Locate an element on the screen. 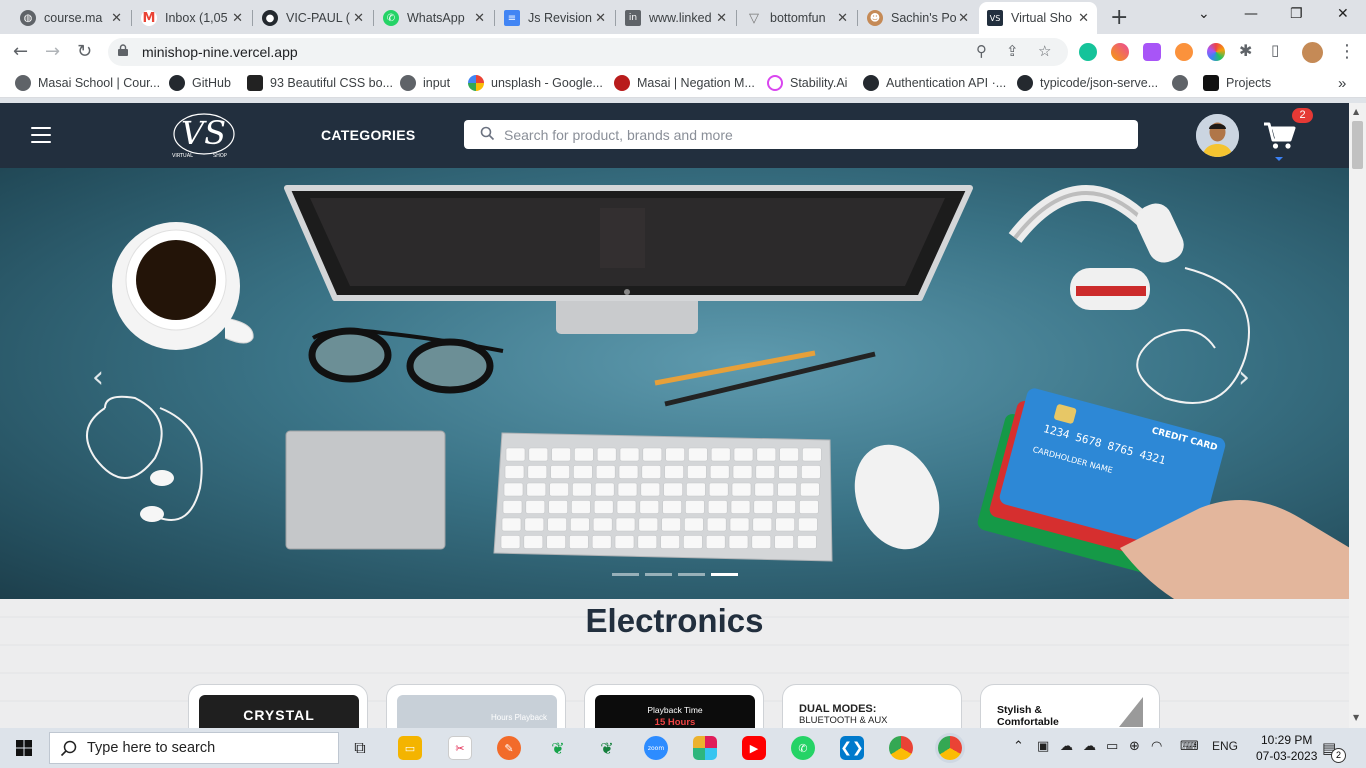 Image resolution: width=1366 pixels, height=768 pixels. extension-purple-icon is located at coordinates (1152, 52).